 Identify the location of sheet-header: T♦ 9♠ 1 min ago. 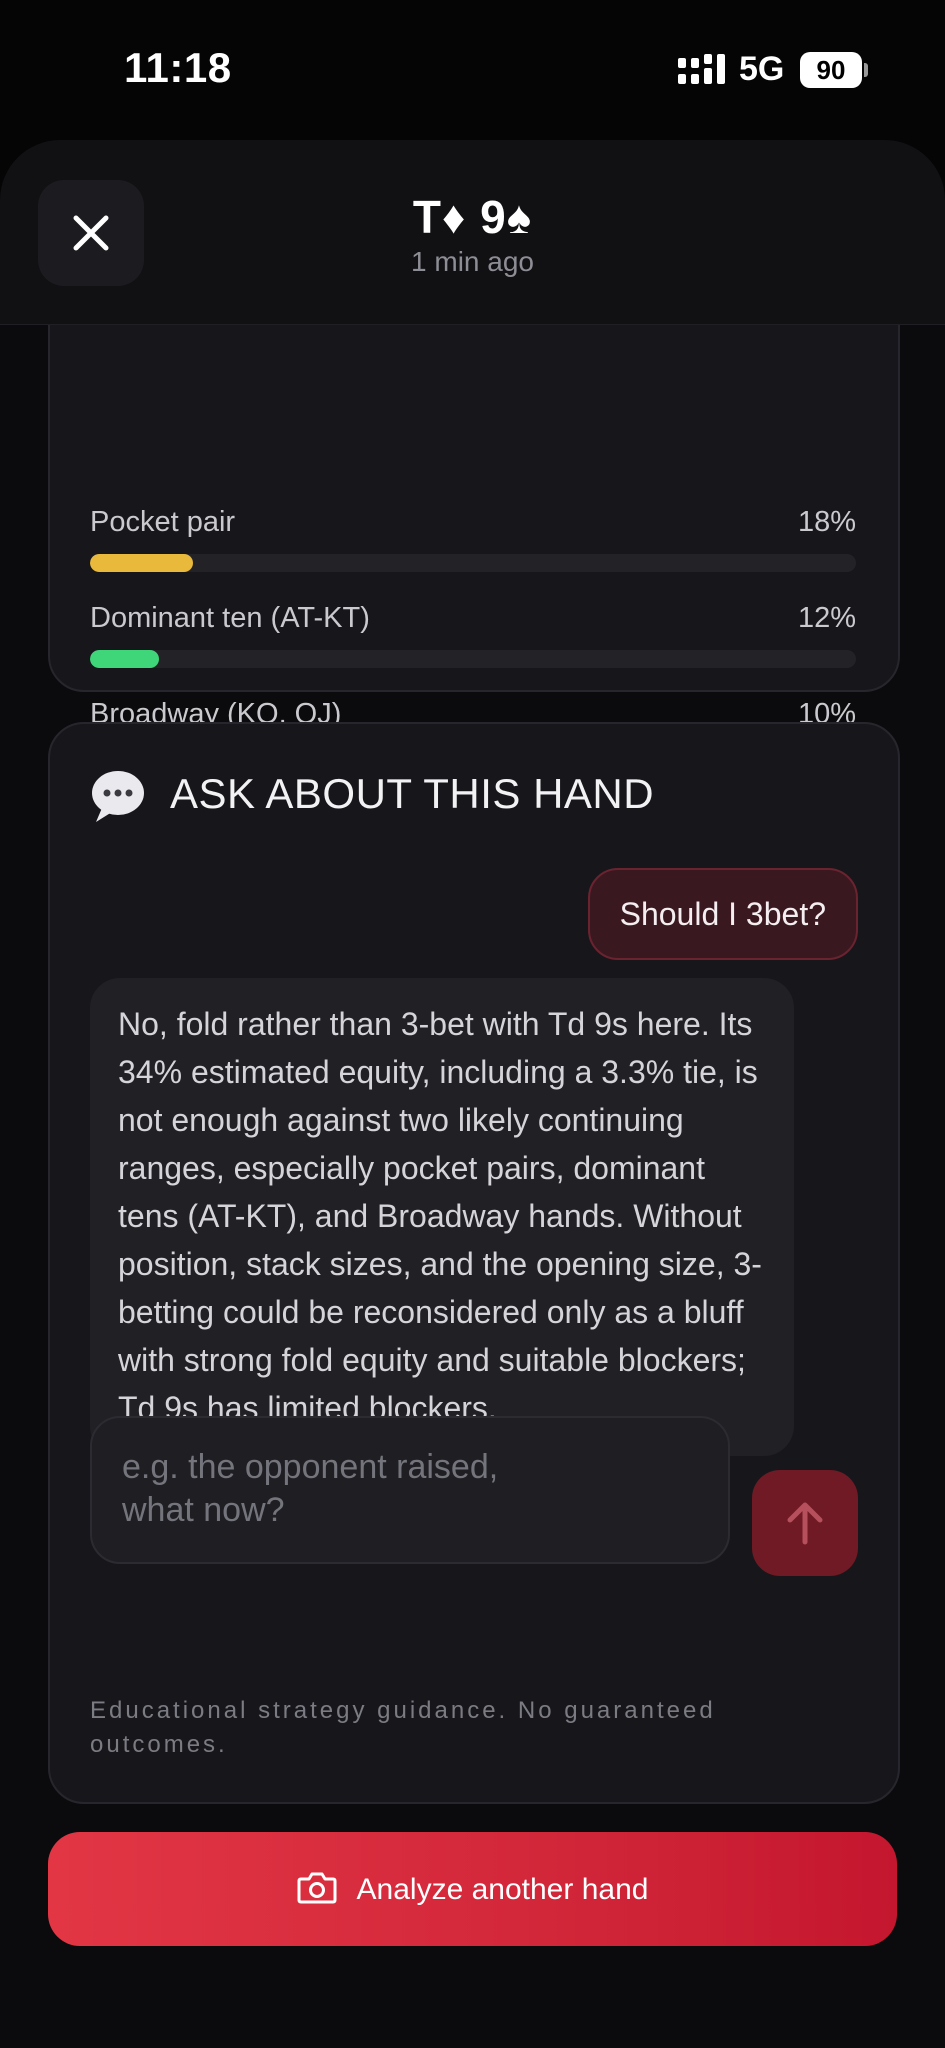
(472, 232).